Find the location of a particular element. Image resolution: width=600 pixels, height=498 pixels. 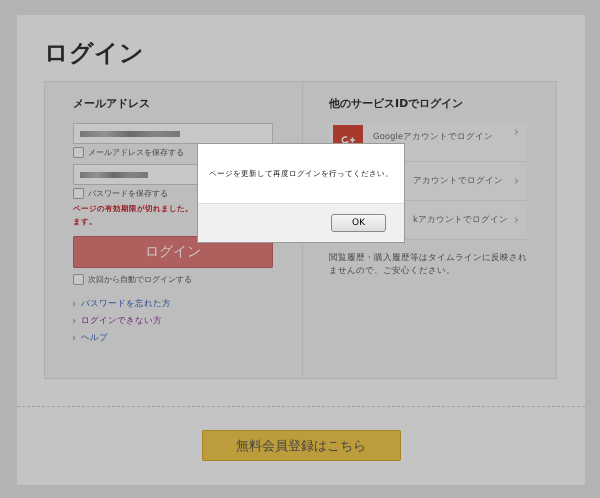

social-login-label: アカウントでログイン is located at coordinates (458, 181).